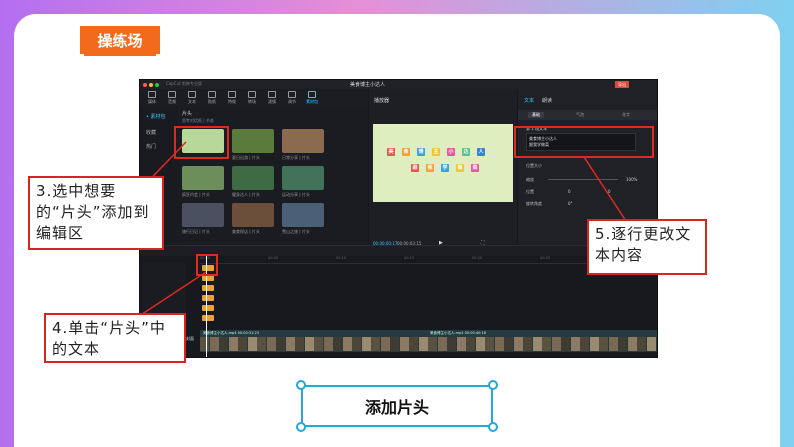 The width and height of the screenshot is (794, 447). I want to click on position-label: 位置, so click(530, 191).